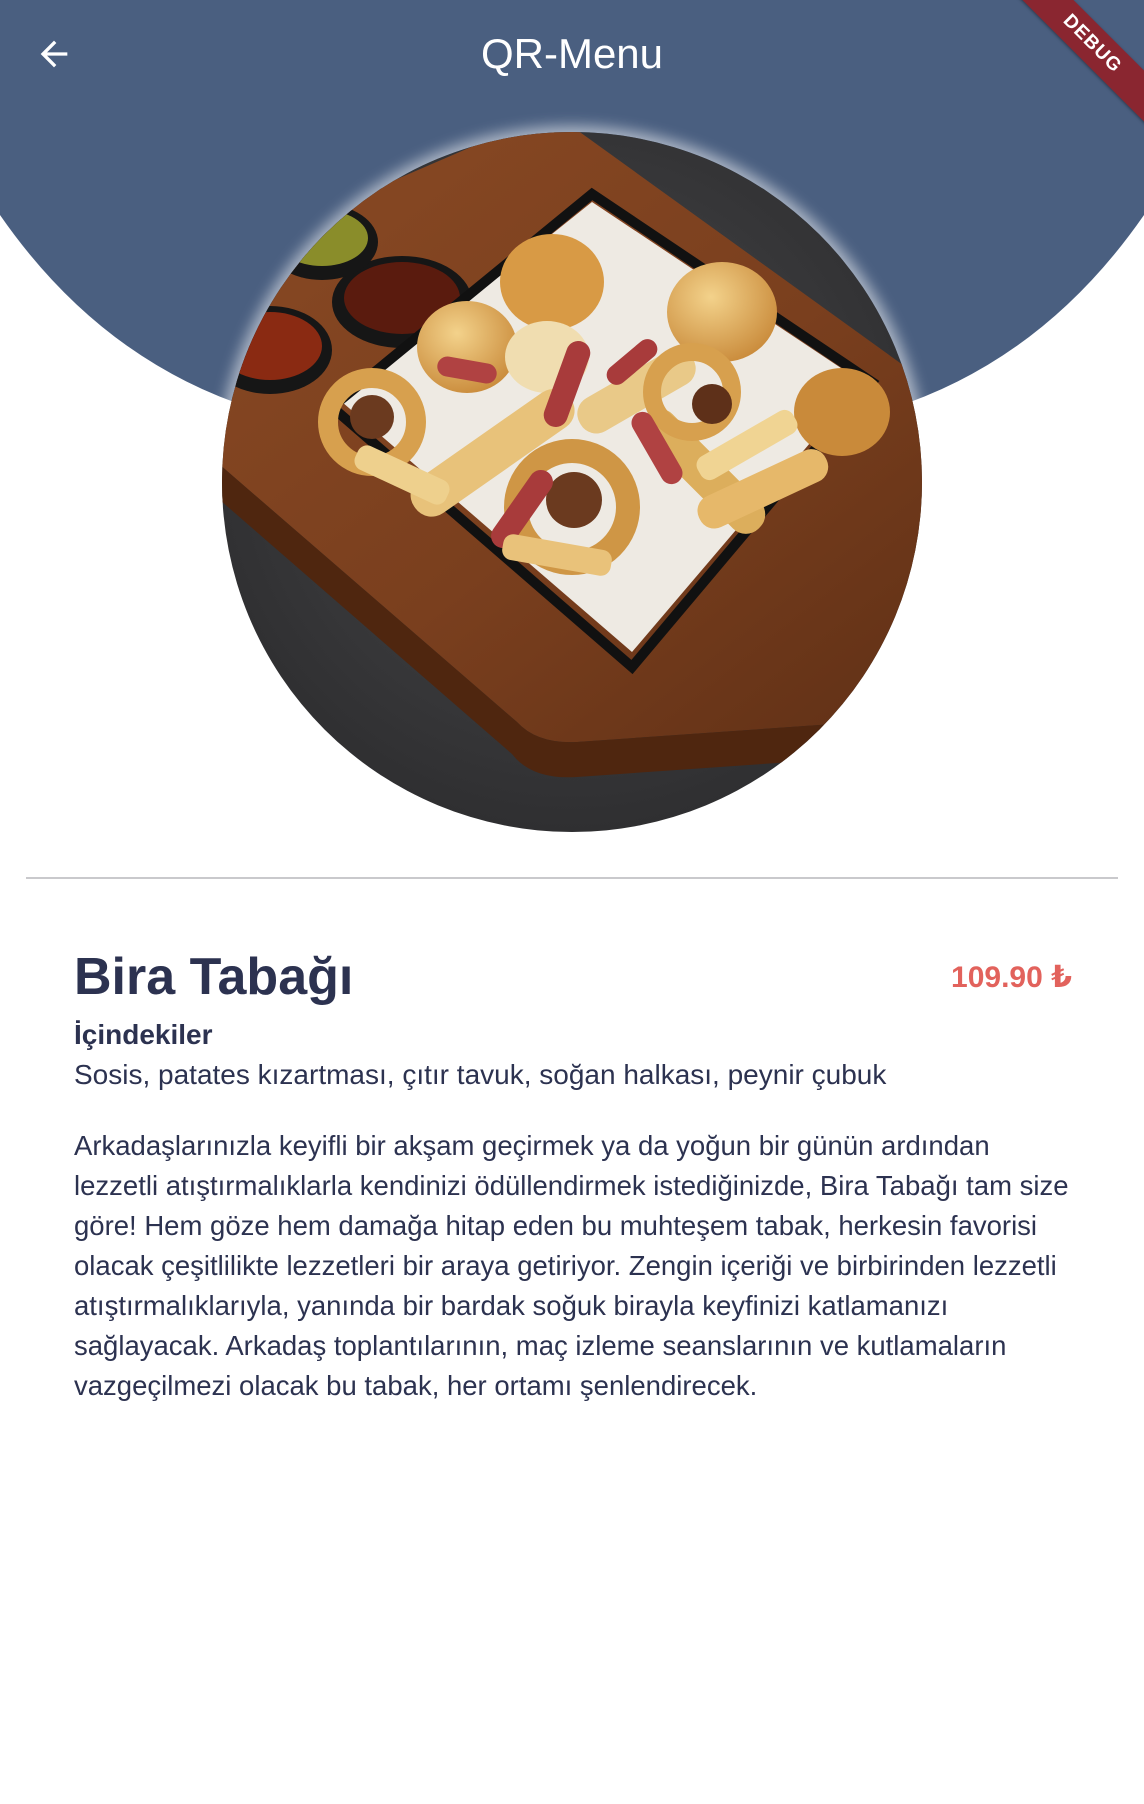 This screenshot has height=1804, width=1144. What do you see at coordinates (572, 878) in the screenshot?
I see `divider` at bounding box center [572, 878].